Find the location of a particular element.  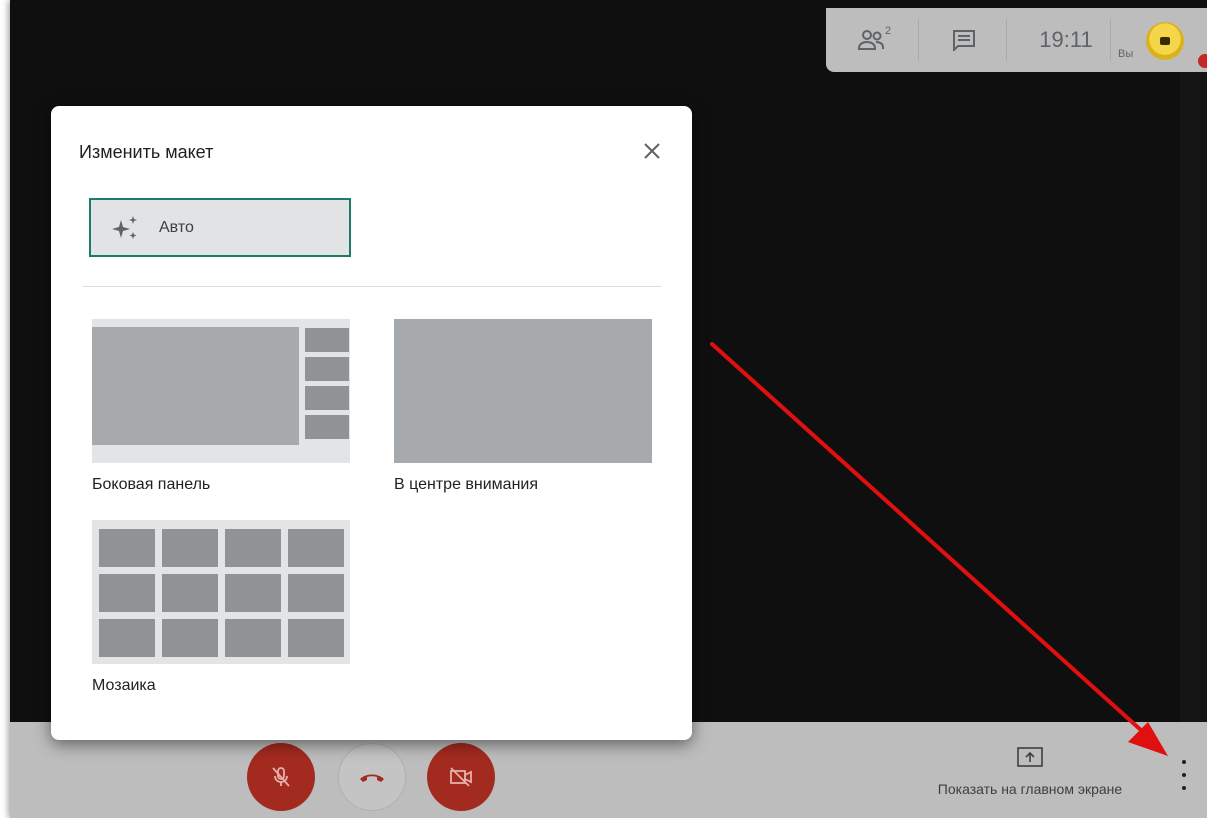

auto-label: Авто is located at coordinates (176, 227).